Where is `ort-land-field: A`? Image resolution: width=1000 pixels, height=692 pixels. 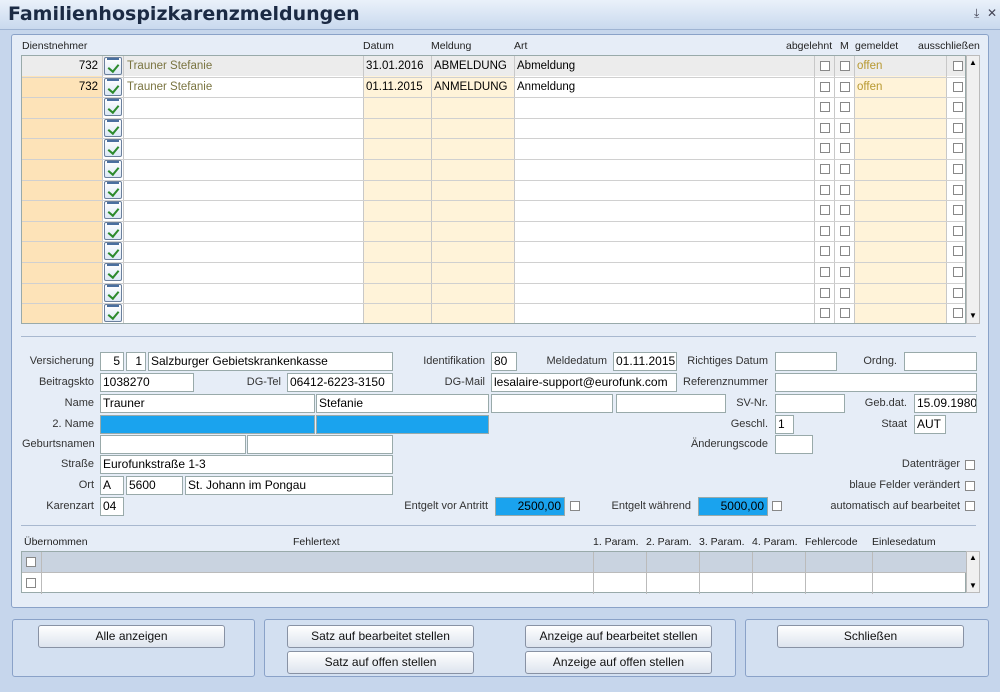
ort-land-field: A is located at coordinates (112, 485).